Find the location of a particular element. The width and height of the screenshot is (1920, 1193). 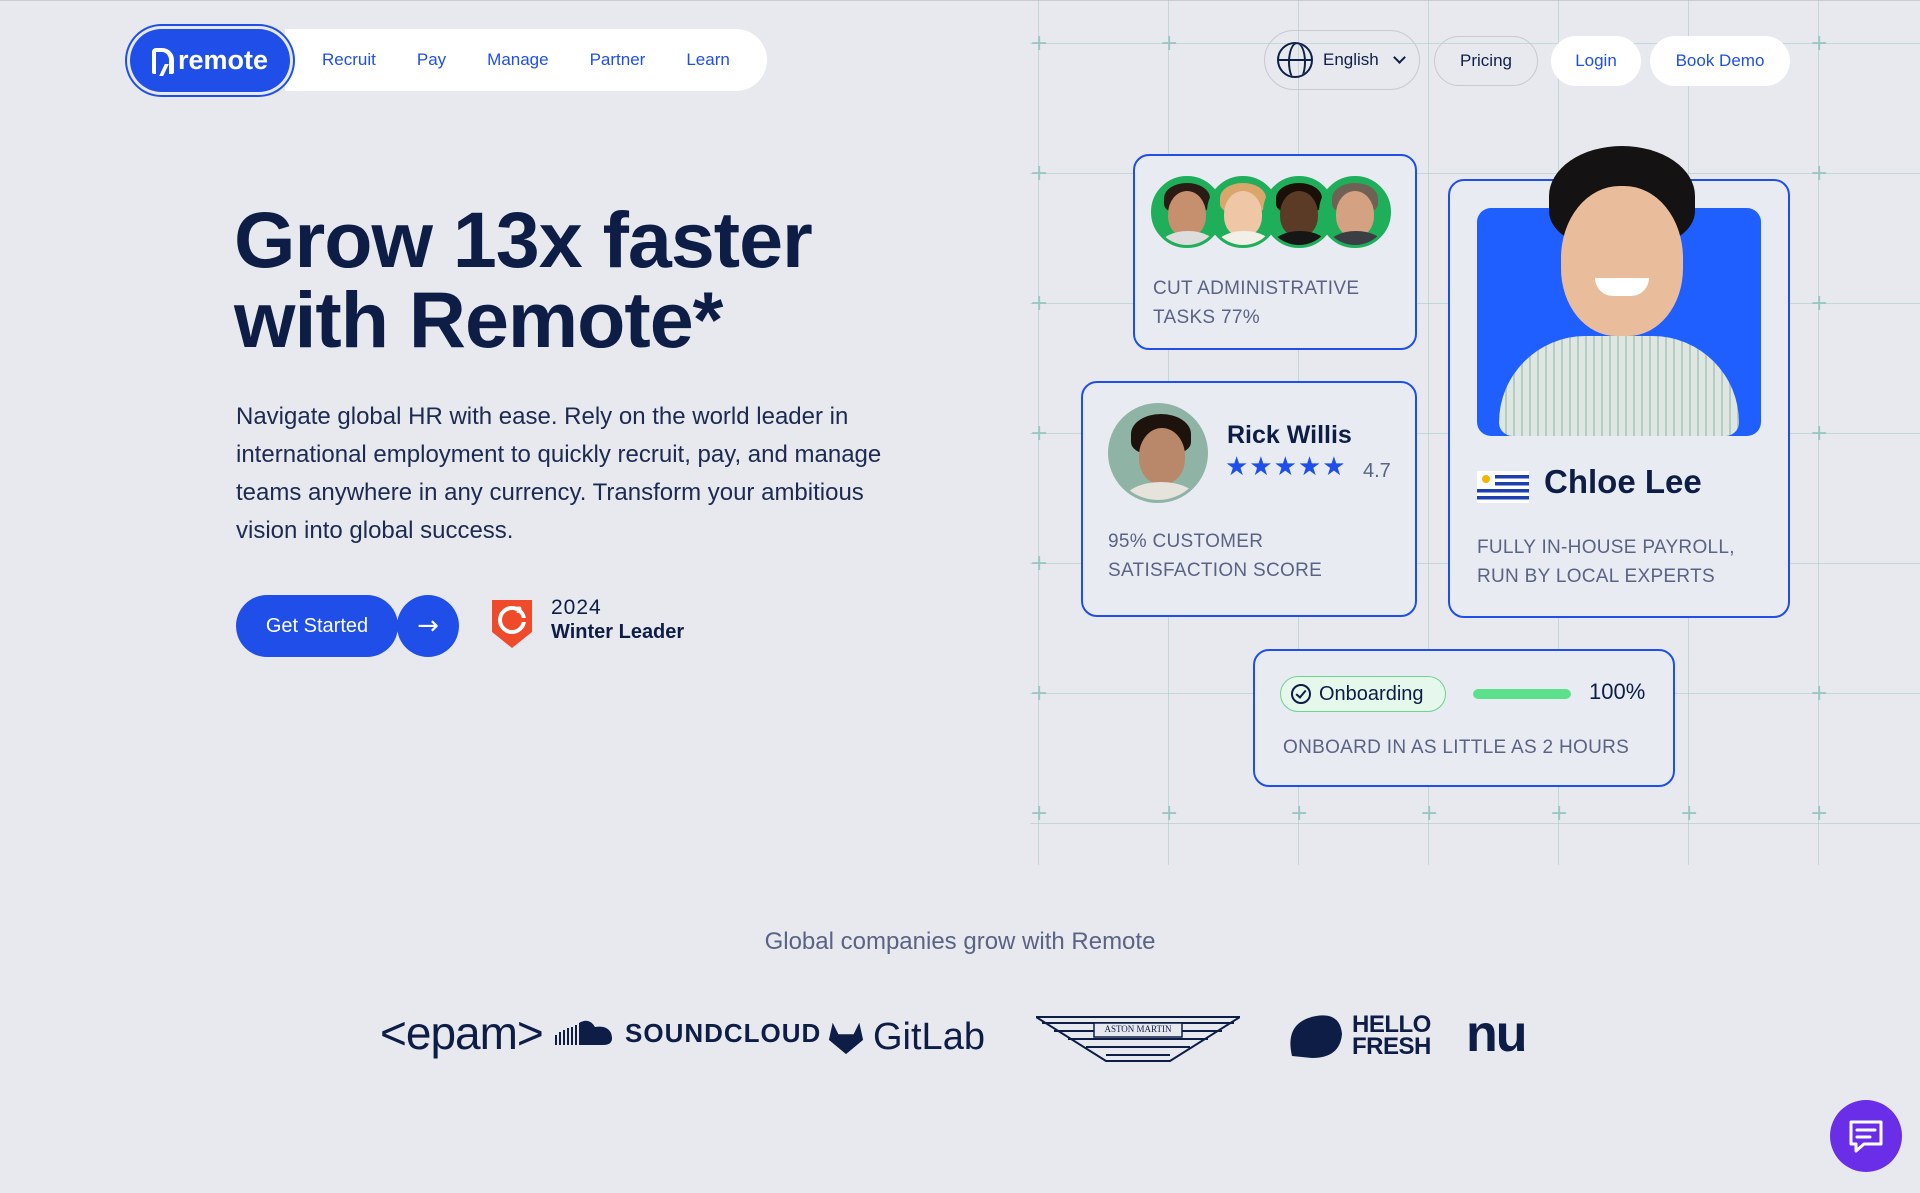

language-label: English is located at coordinates (1351, 59).